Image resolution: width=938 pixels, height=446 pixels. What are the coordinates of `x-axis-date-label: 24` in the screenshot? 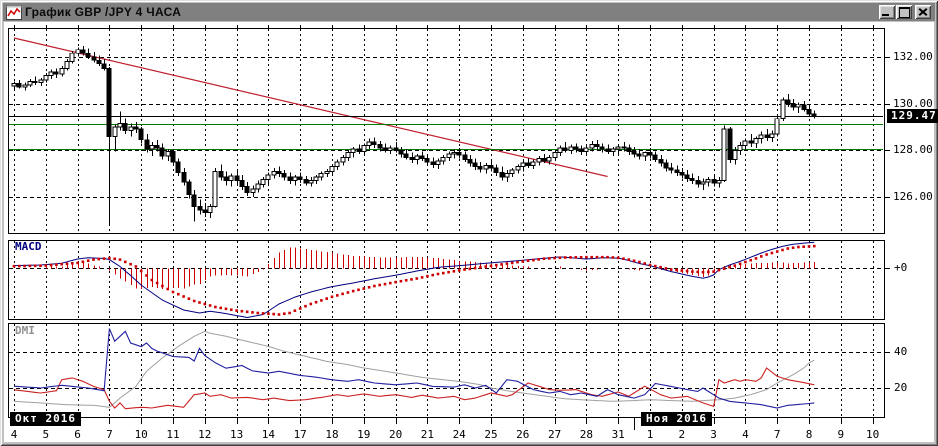 It's located at (459, 434).